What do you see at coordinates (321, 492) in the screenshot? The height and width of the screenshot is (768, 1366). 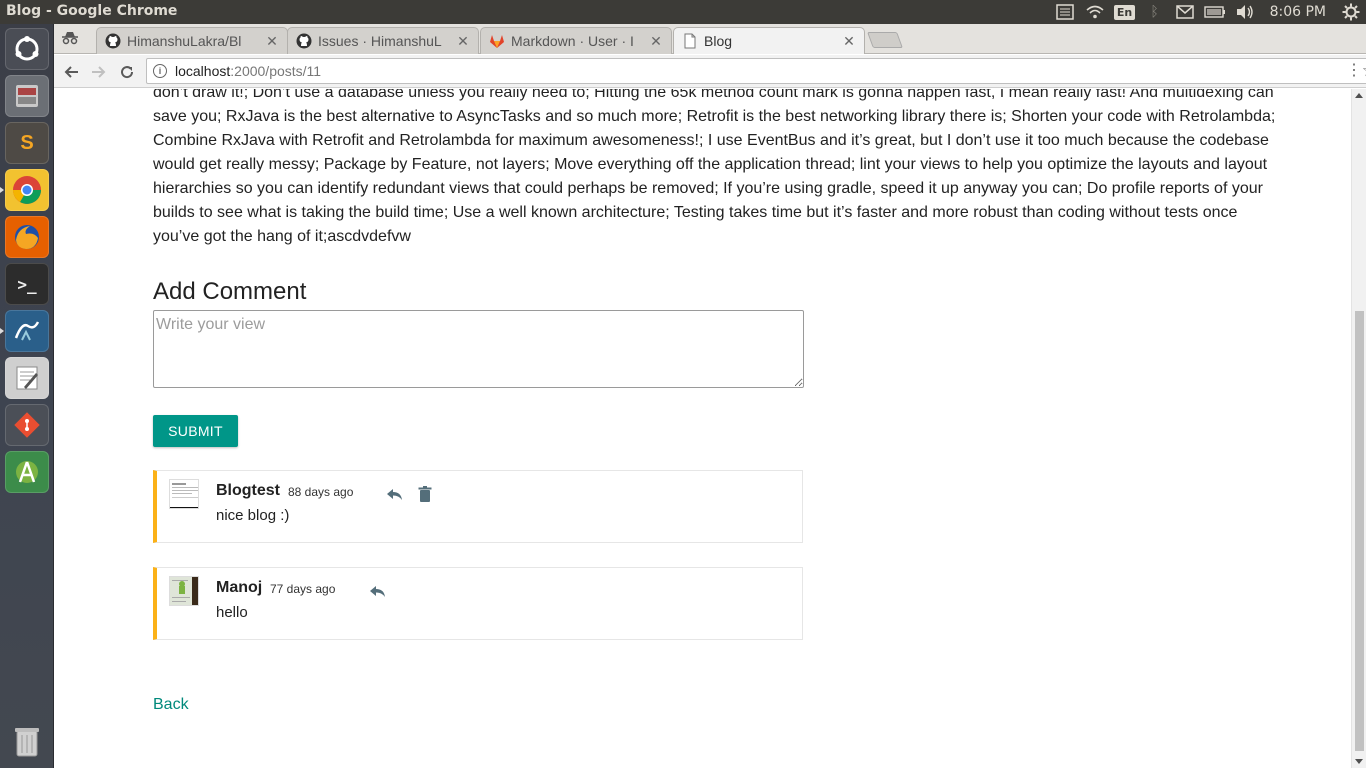 I see `comment-timestamp: 88 days ago` at bounding box center [321, 492].